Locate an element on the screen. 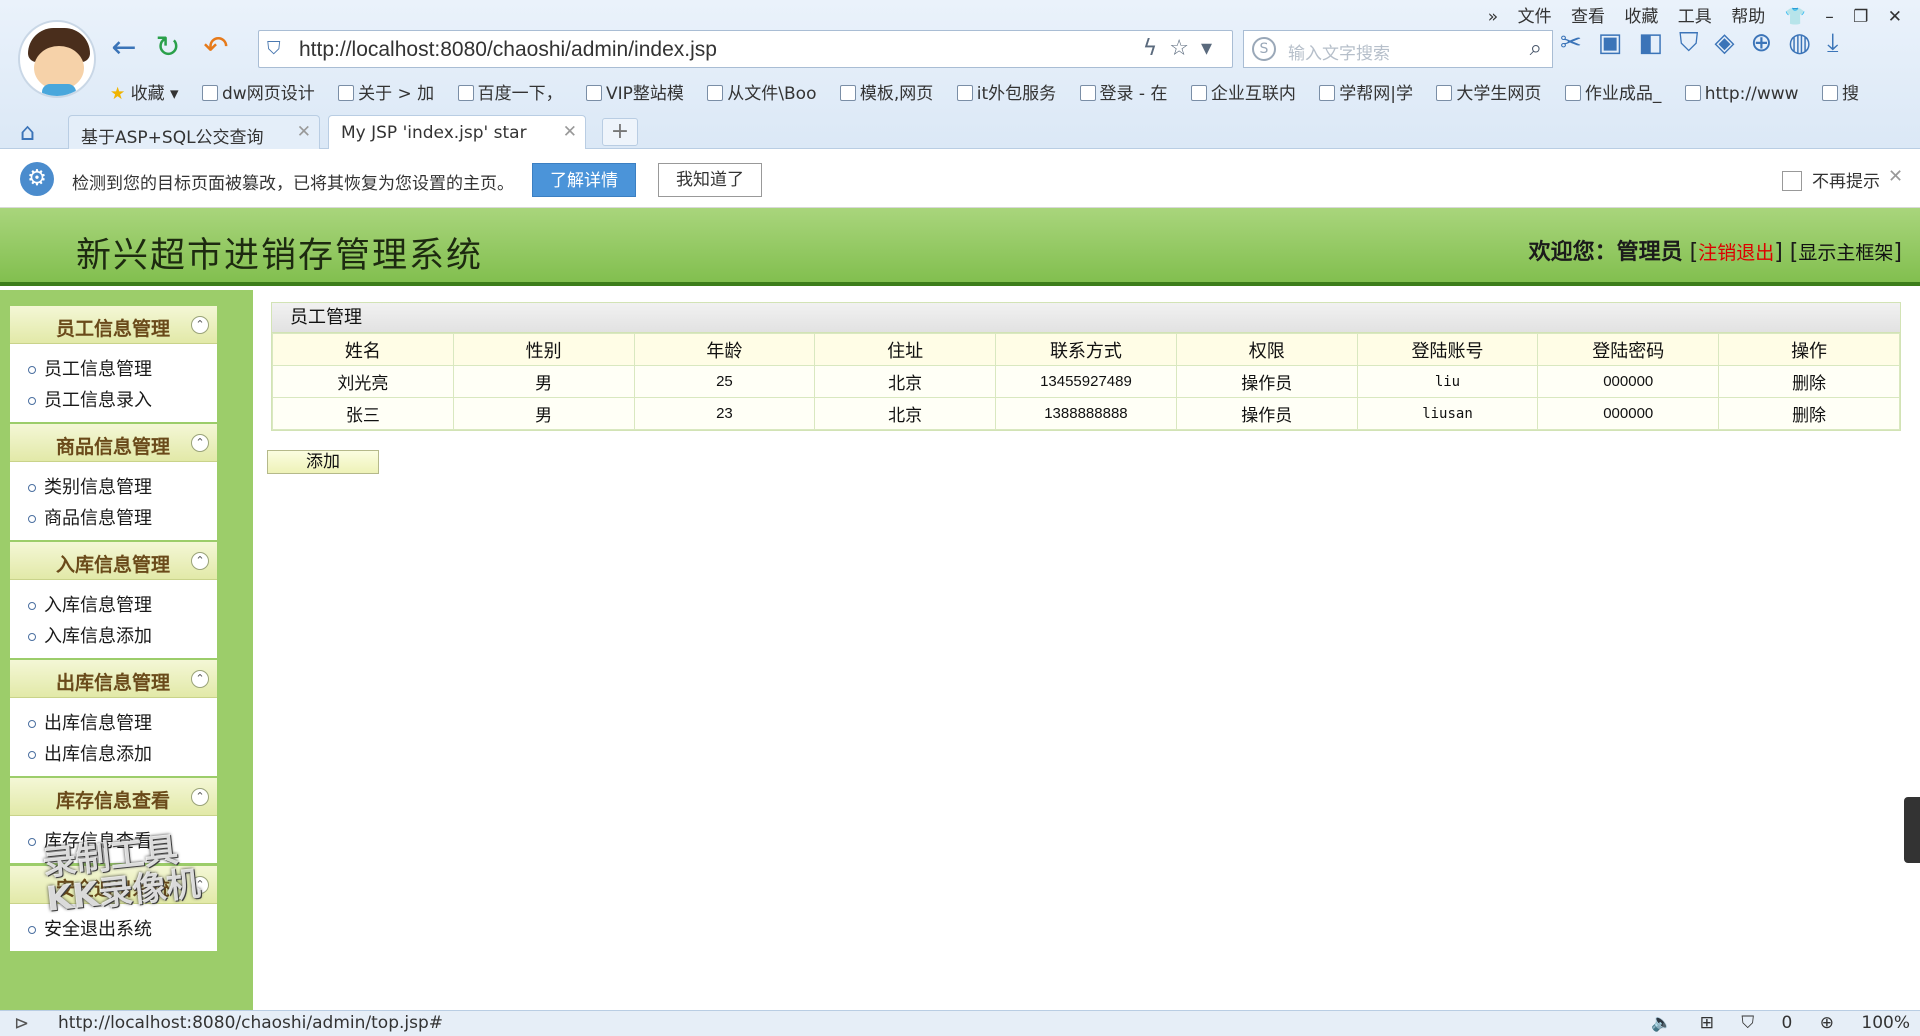 This screenshot has height=1036, width=1920. menu-tools: 工具 is located at coordinates (1695, 17).